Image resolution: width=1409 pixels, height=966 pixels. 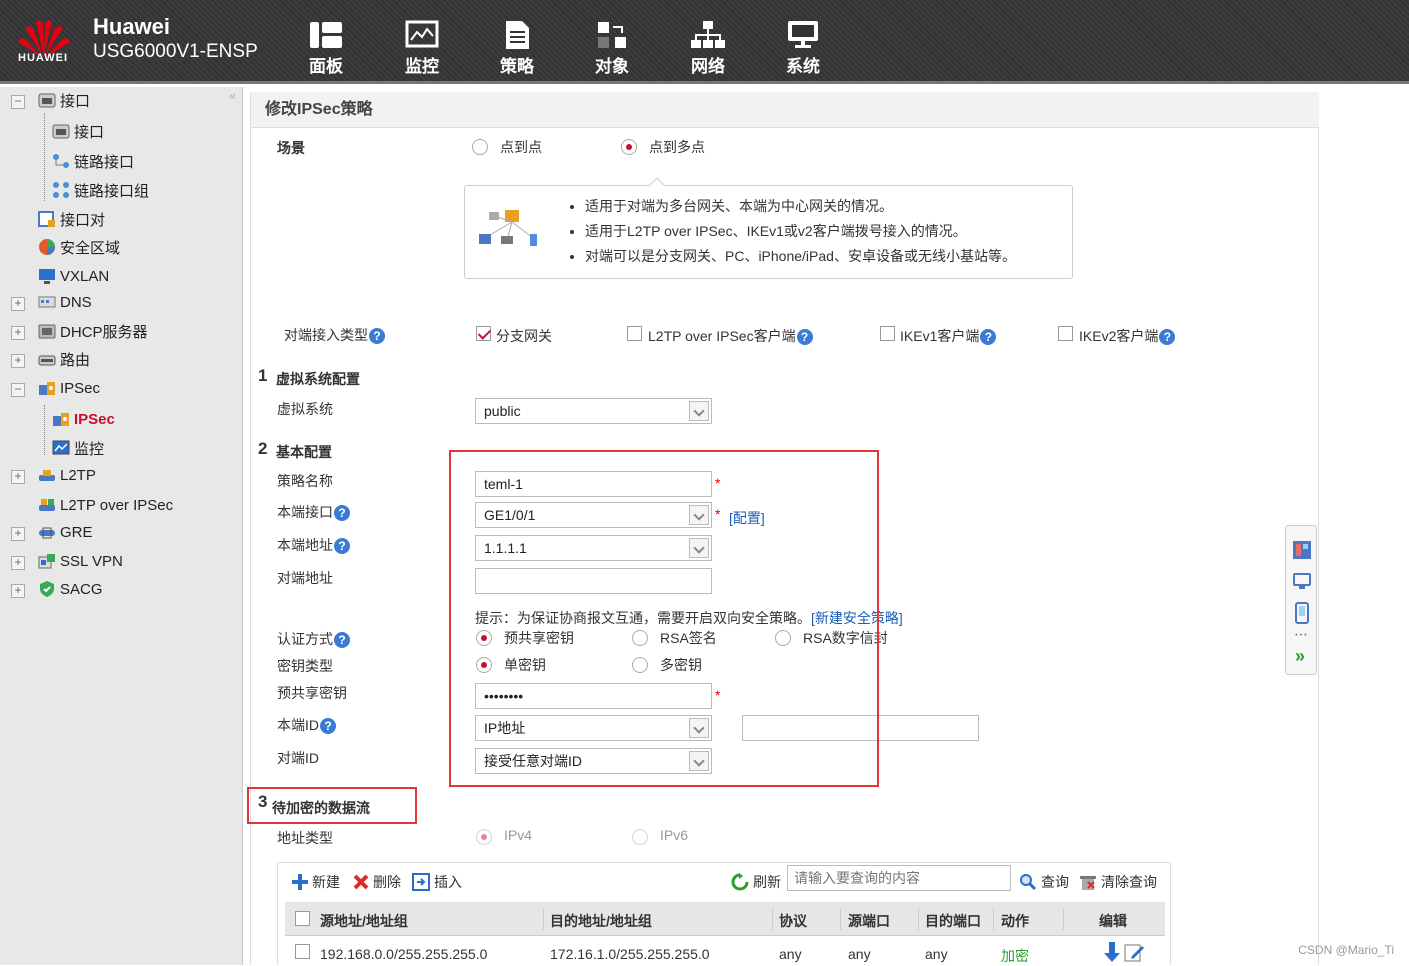 What do you see at coordinates (332, 805) in the screenshot?
I see `highlight-box-dataflow` at bounding box center [332, 805].